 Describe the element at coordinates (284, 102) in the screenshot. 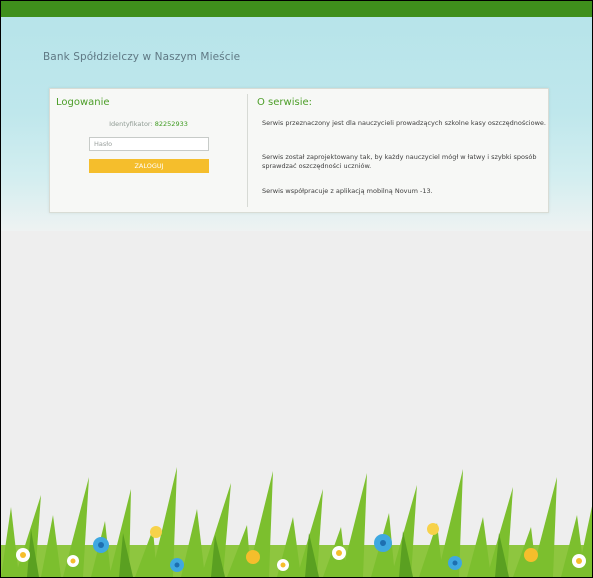

I see `about-title: O serwisie:` at that location.